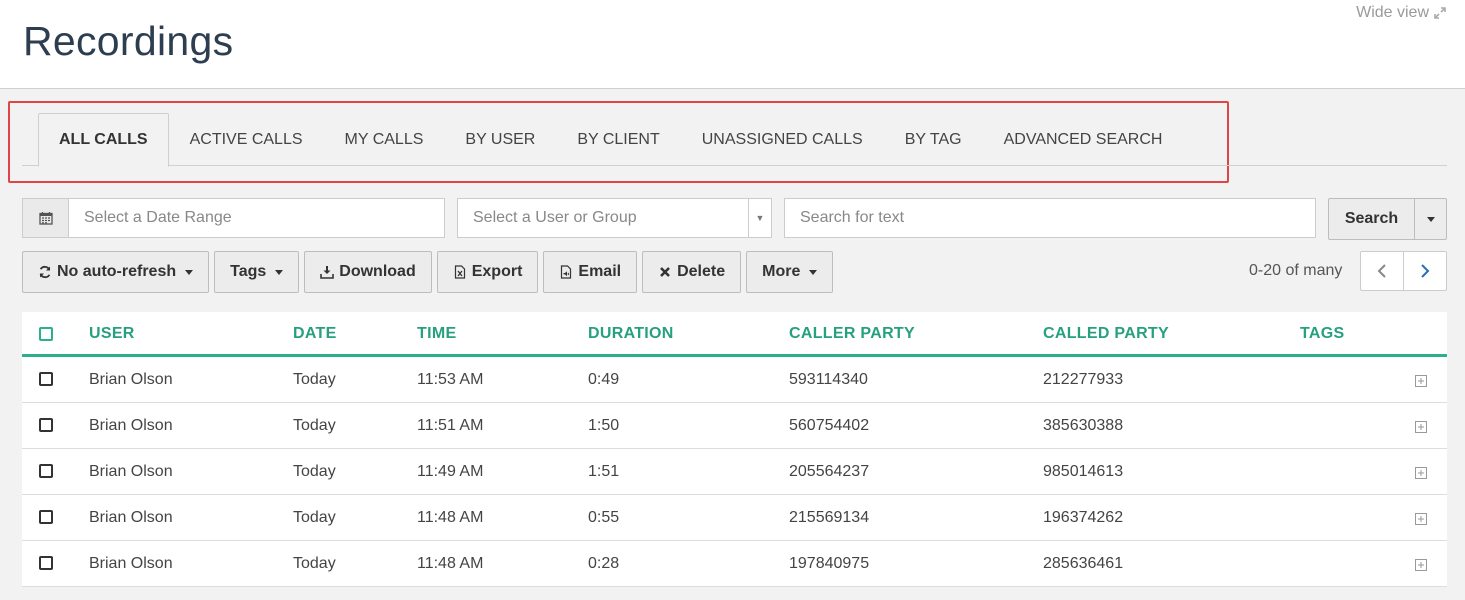  I want to click on column-header-time: TIME, so click(436, 334).